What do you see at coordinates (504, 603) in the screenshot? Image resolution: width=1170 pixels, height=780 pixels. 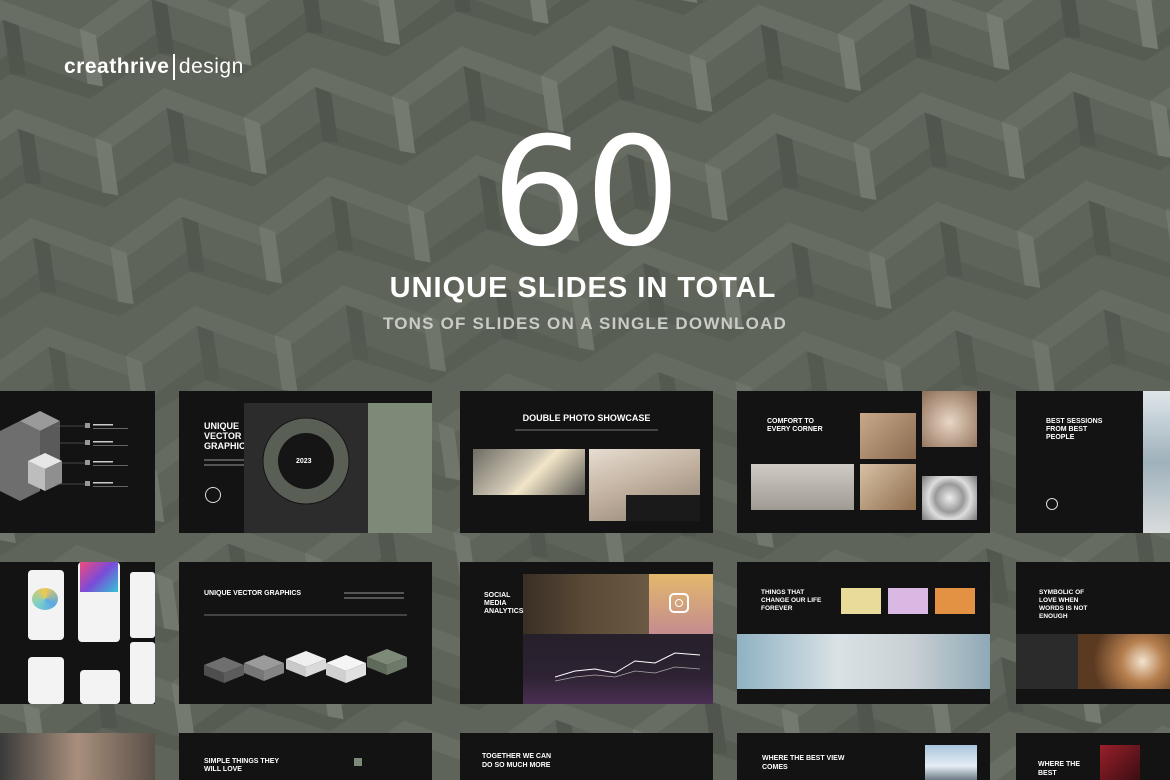 I see `slide-title: SOCIAL MEDIA ANALYTICS` at bounding box center [504, 603].